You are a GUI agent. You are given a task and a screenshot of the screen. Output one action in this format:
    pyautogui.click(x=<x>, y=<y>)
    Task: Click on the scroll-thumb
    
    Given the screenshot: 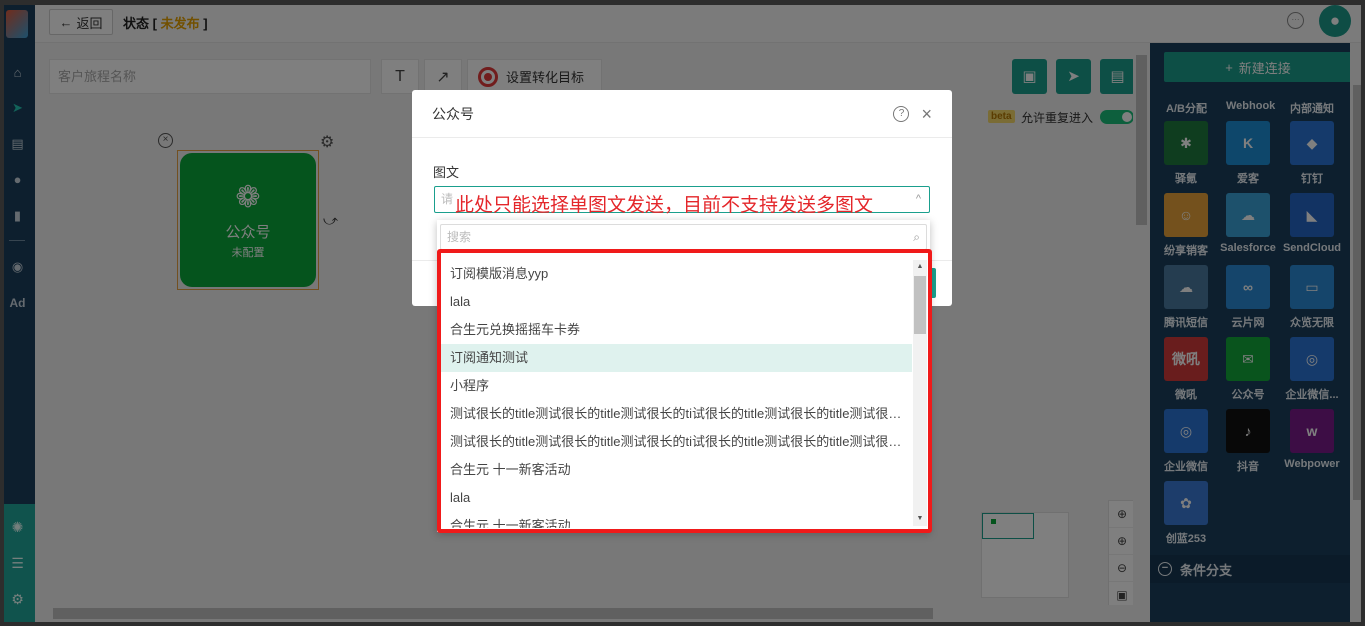 What is the action you would take?
    pyautogui.click(x=920, y=305)
    